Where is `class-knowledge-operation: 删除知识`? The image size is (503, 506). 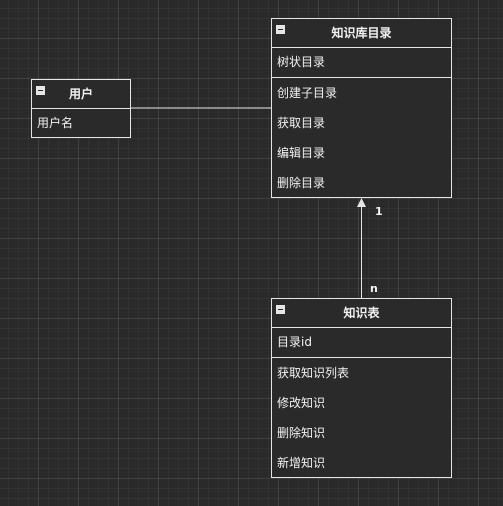
class-knowledge-operation: 删除知识 is located at coordinates (361, 433).